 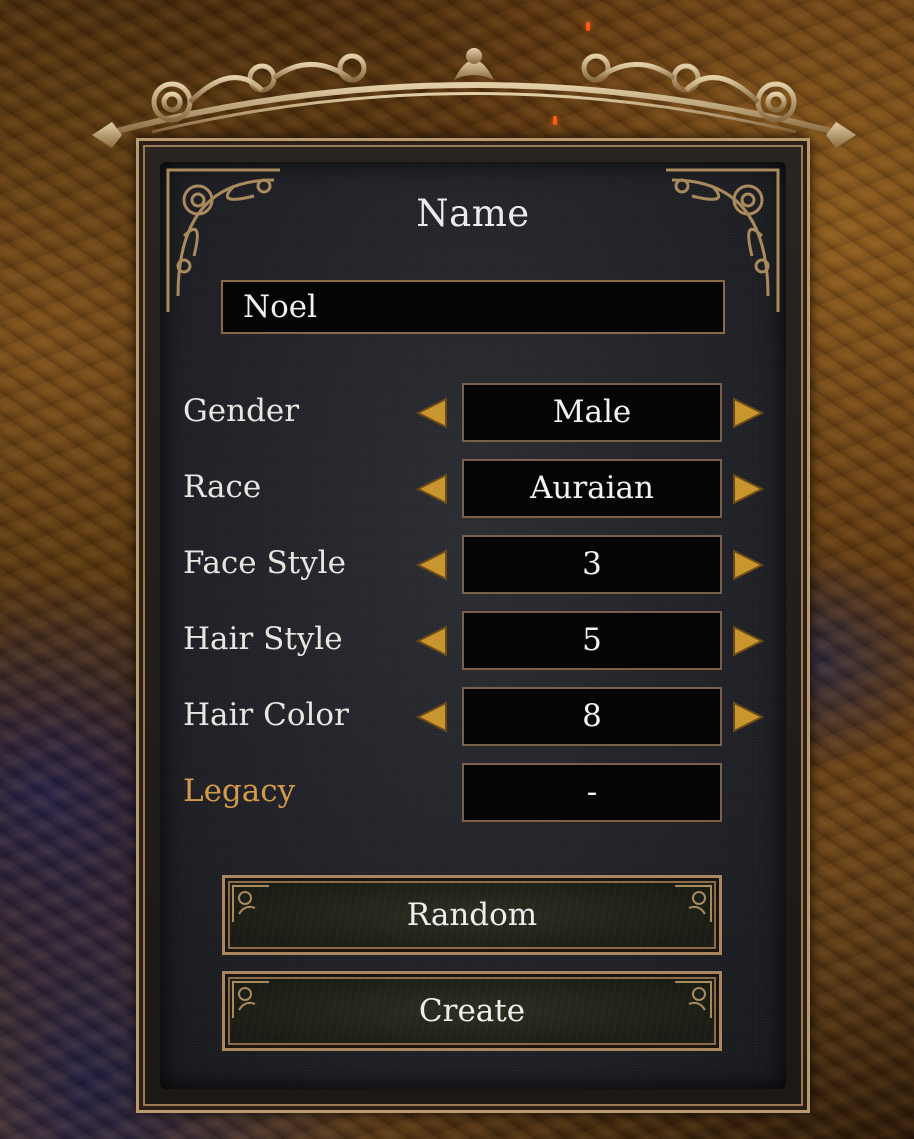 What do you see at coordinates (263, 639) in the screenshot?
I see `hair-style-label: Hair Style` at bounding box center [263, 639].